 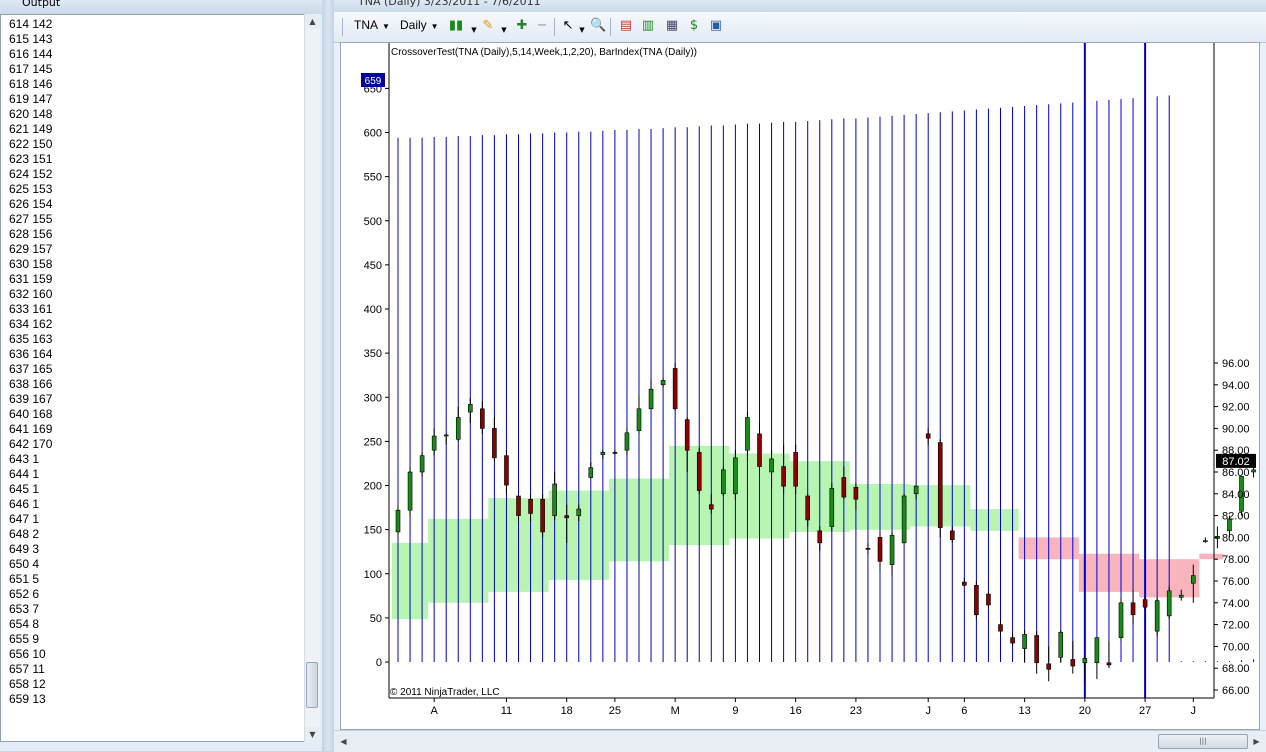 I want to click on chart-scroll-thumb: |||, so click(x=1203, y=741).